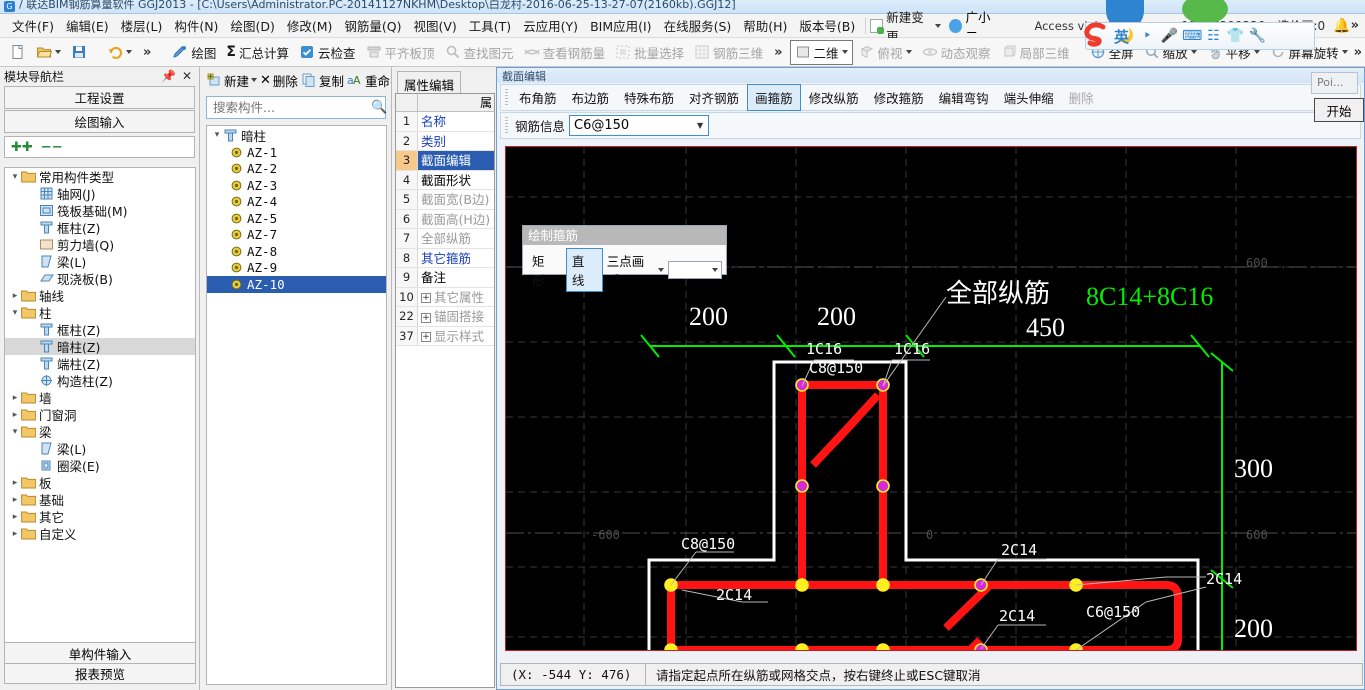 The height and width of the screenshot is (690, 1365). What do you see at coordinates (100, 414) in the screenshot?
I see `nav-tree-item-14: ▸ 门窗洞` at bounding box center [100, 414].